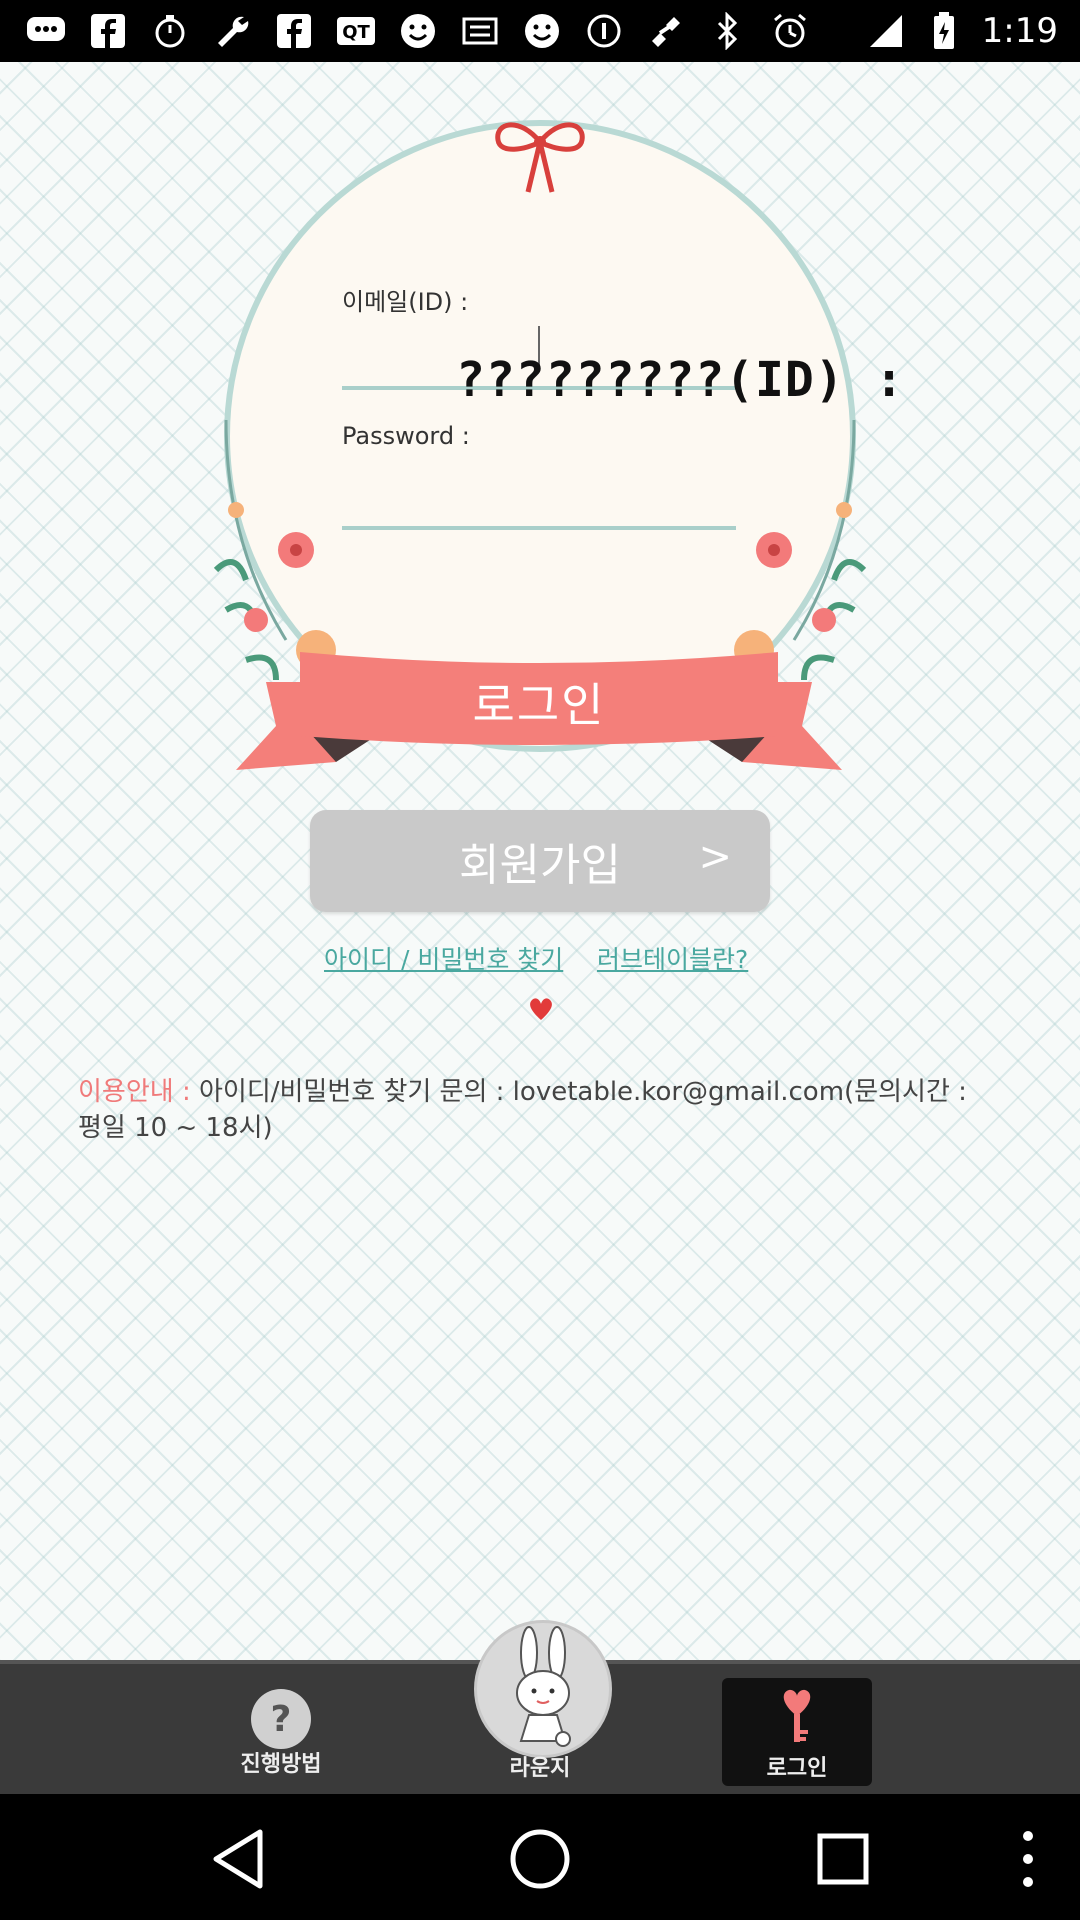  What do you see at coordinates (539, 702) in the screenshot?
I see `login-button: 로그인` at bounding box center [539, 702].